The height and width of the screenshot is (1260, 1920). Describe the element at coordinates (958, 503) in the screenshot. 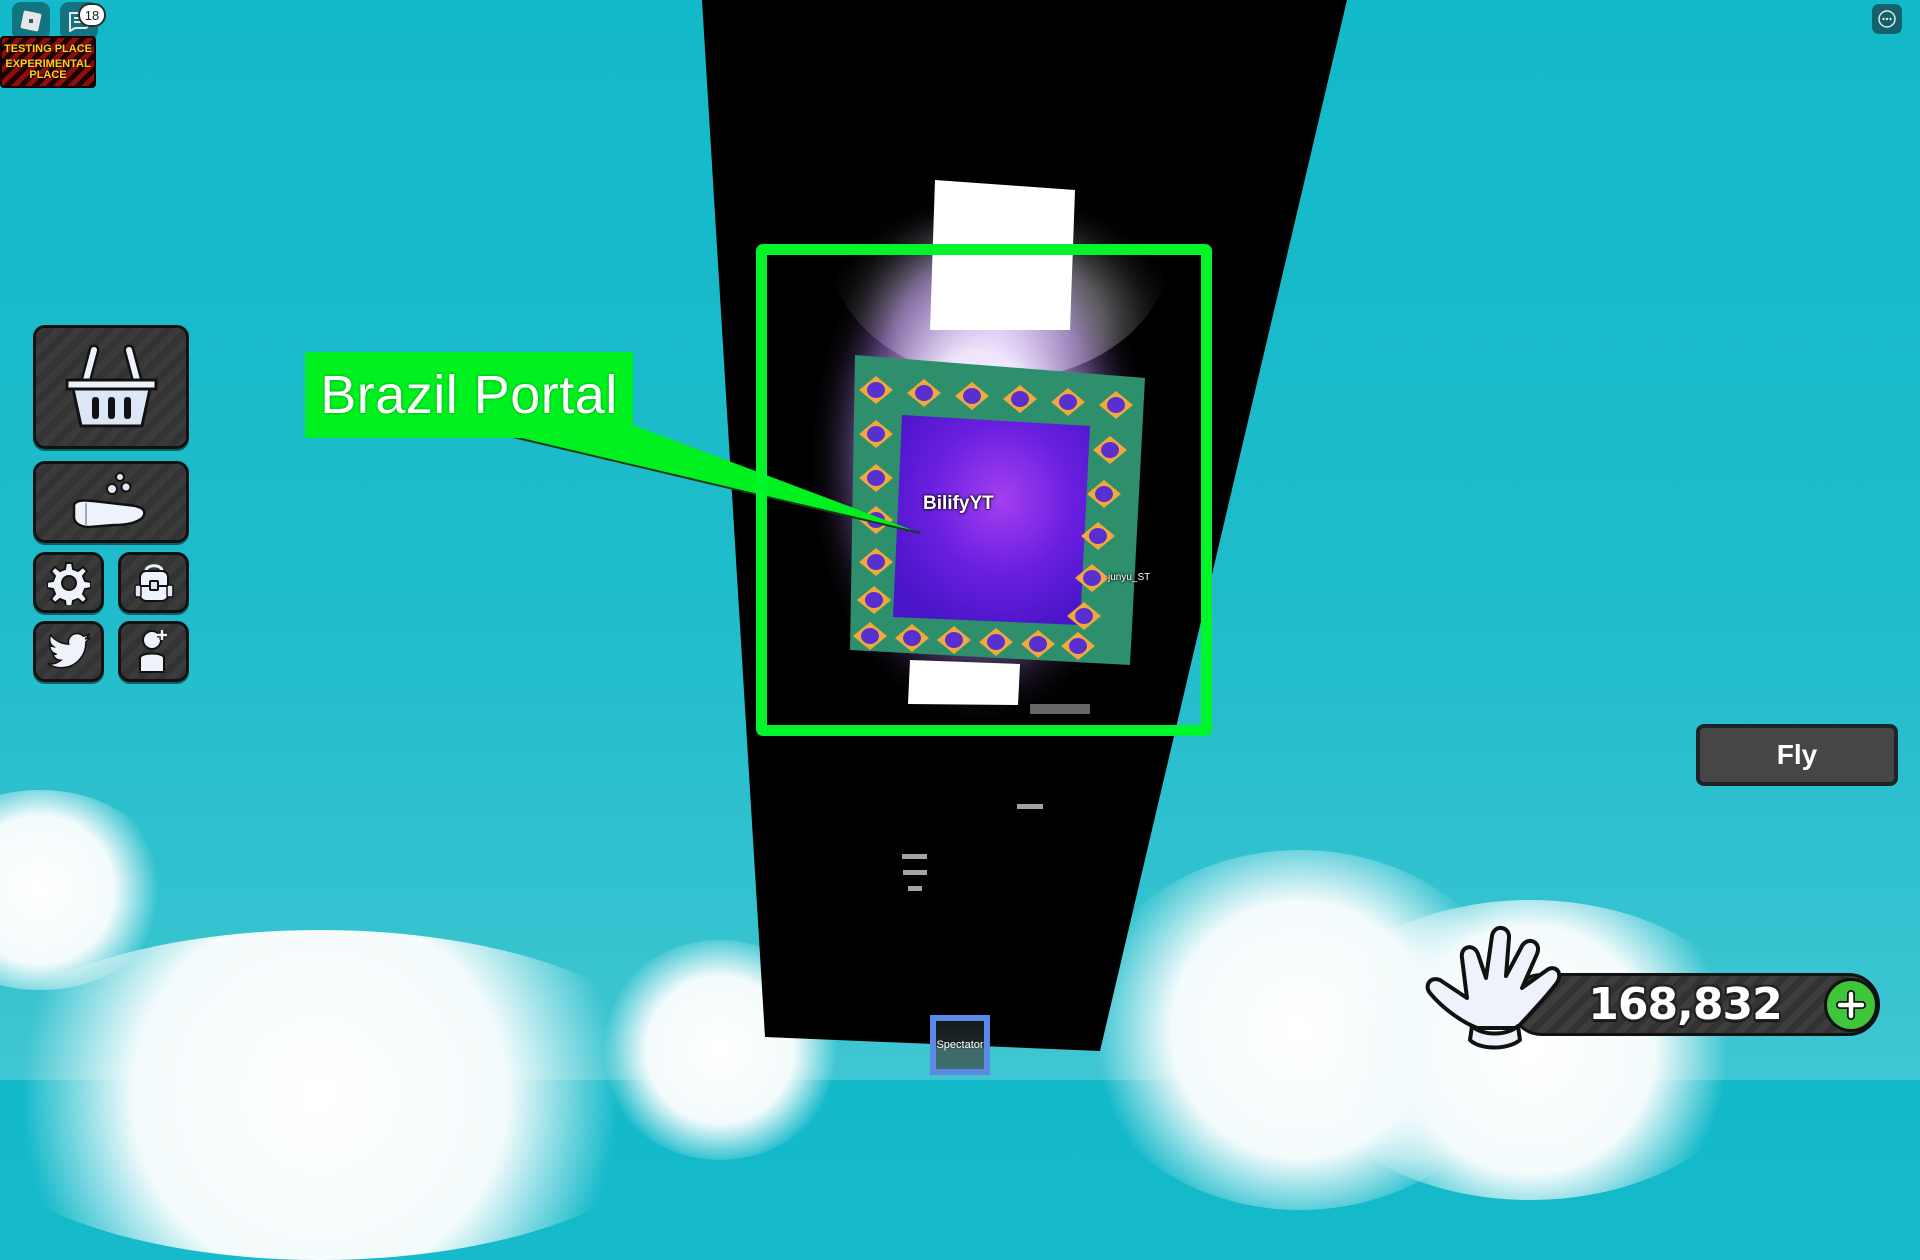

I see `player-nametag: BilifyYT` at that location.